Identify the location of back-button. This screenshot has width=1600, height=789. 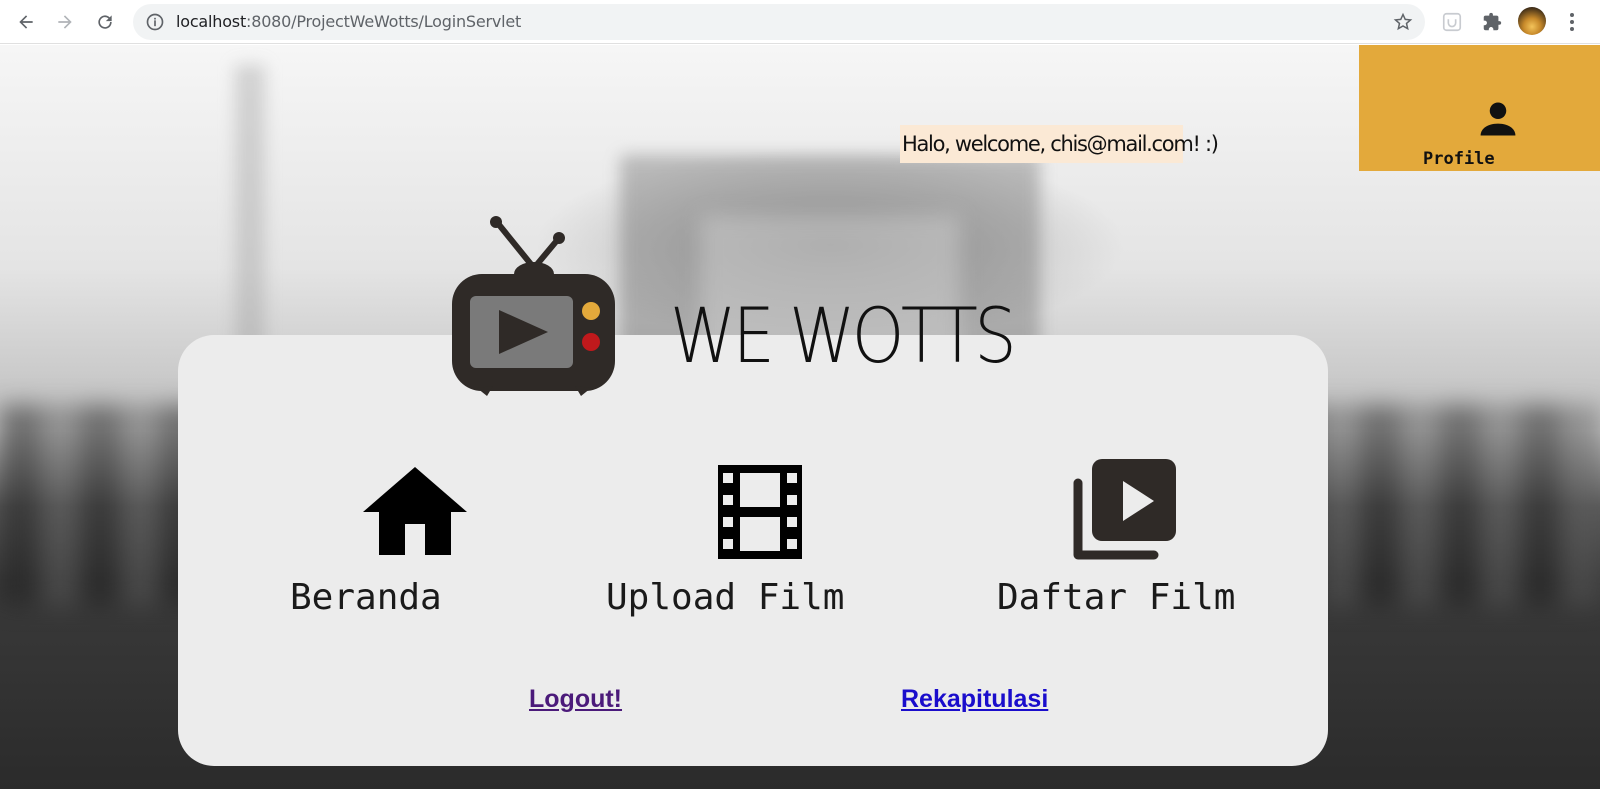
(26, 22).